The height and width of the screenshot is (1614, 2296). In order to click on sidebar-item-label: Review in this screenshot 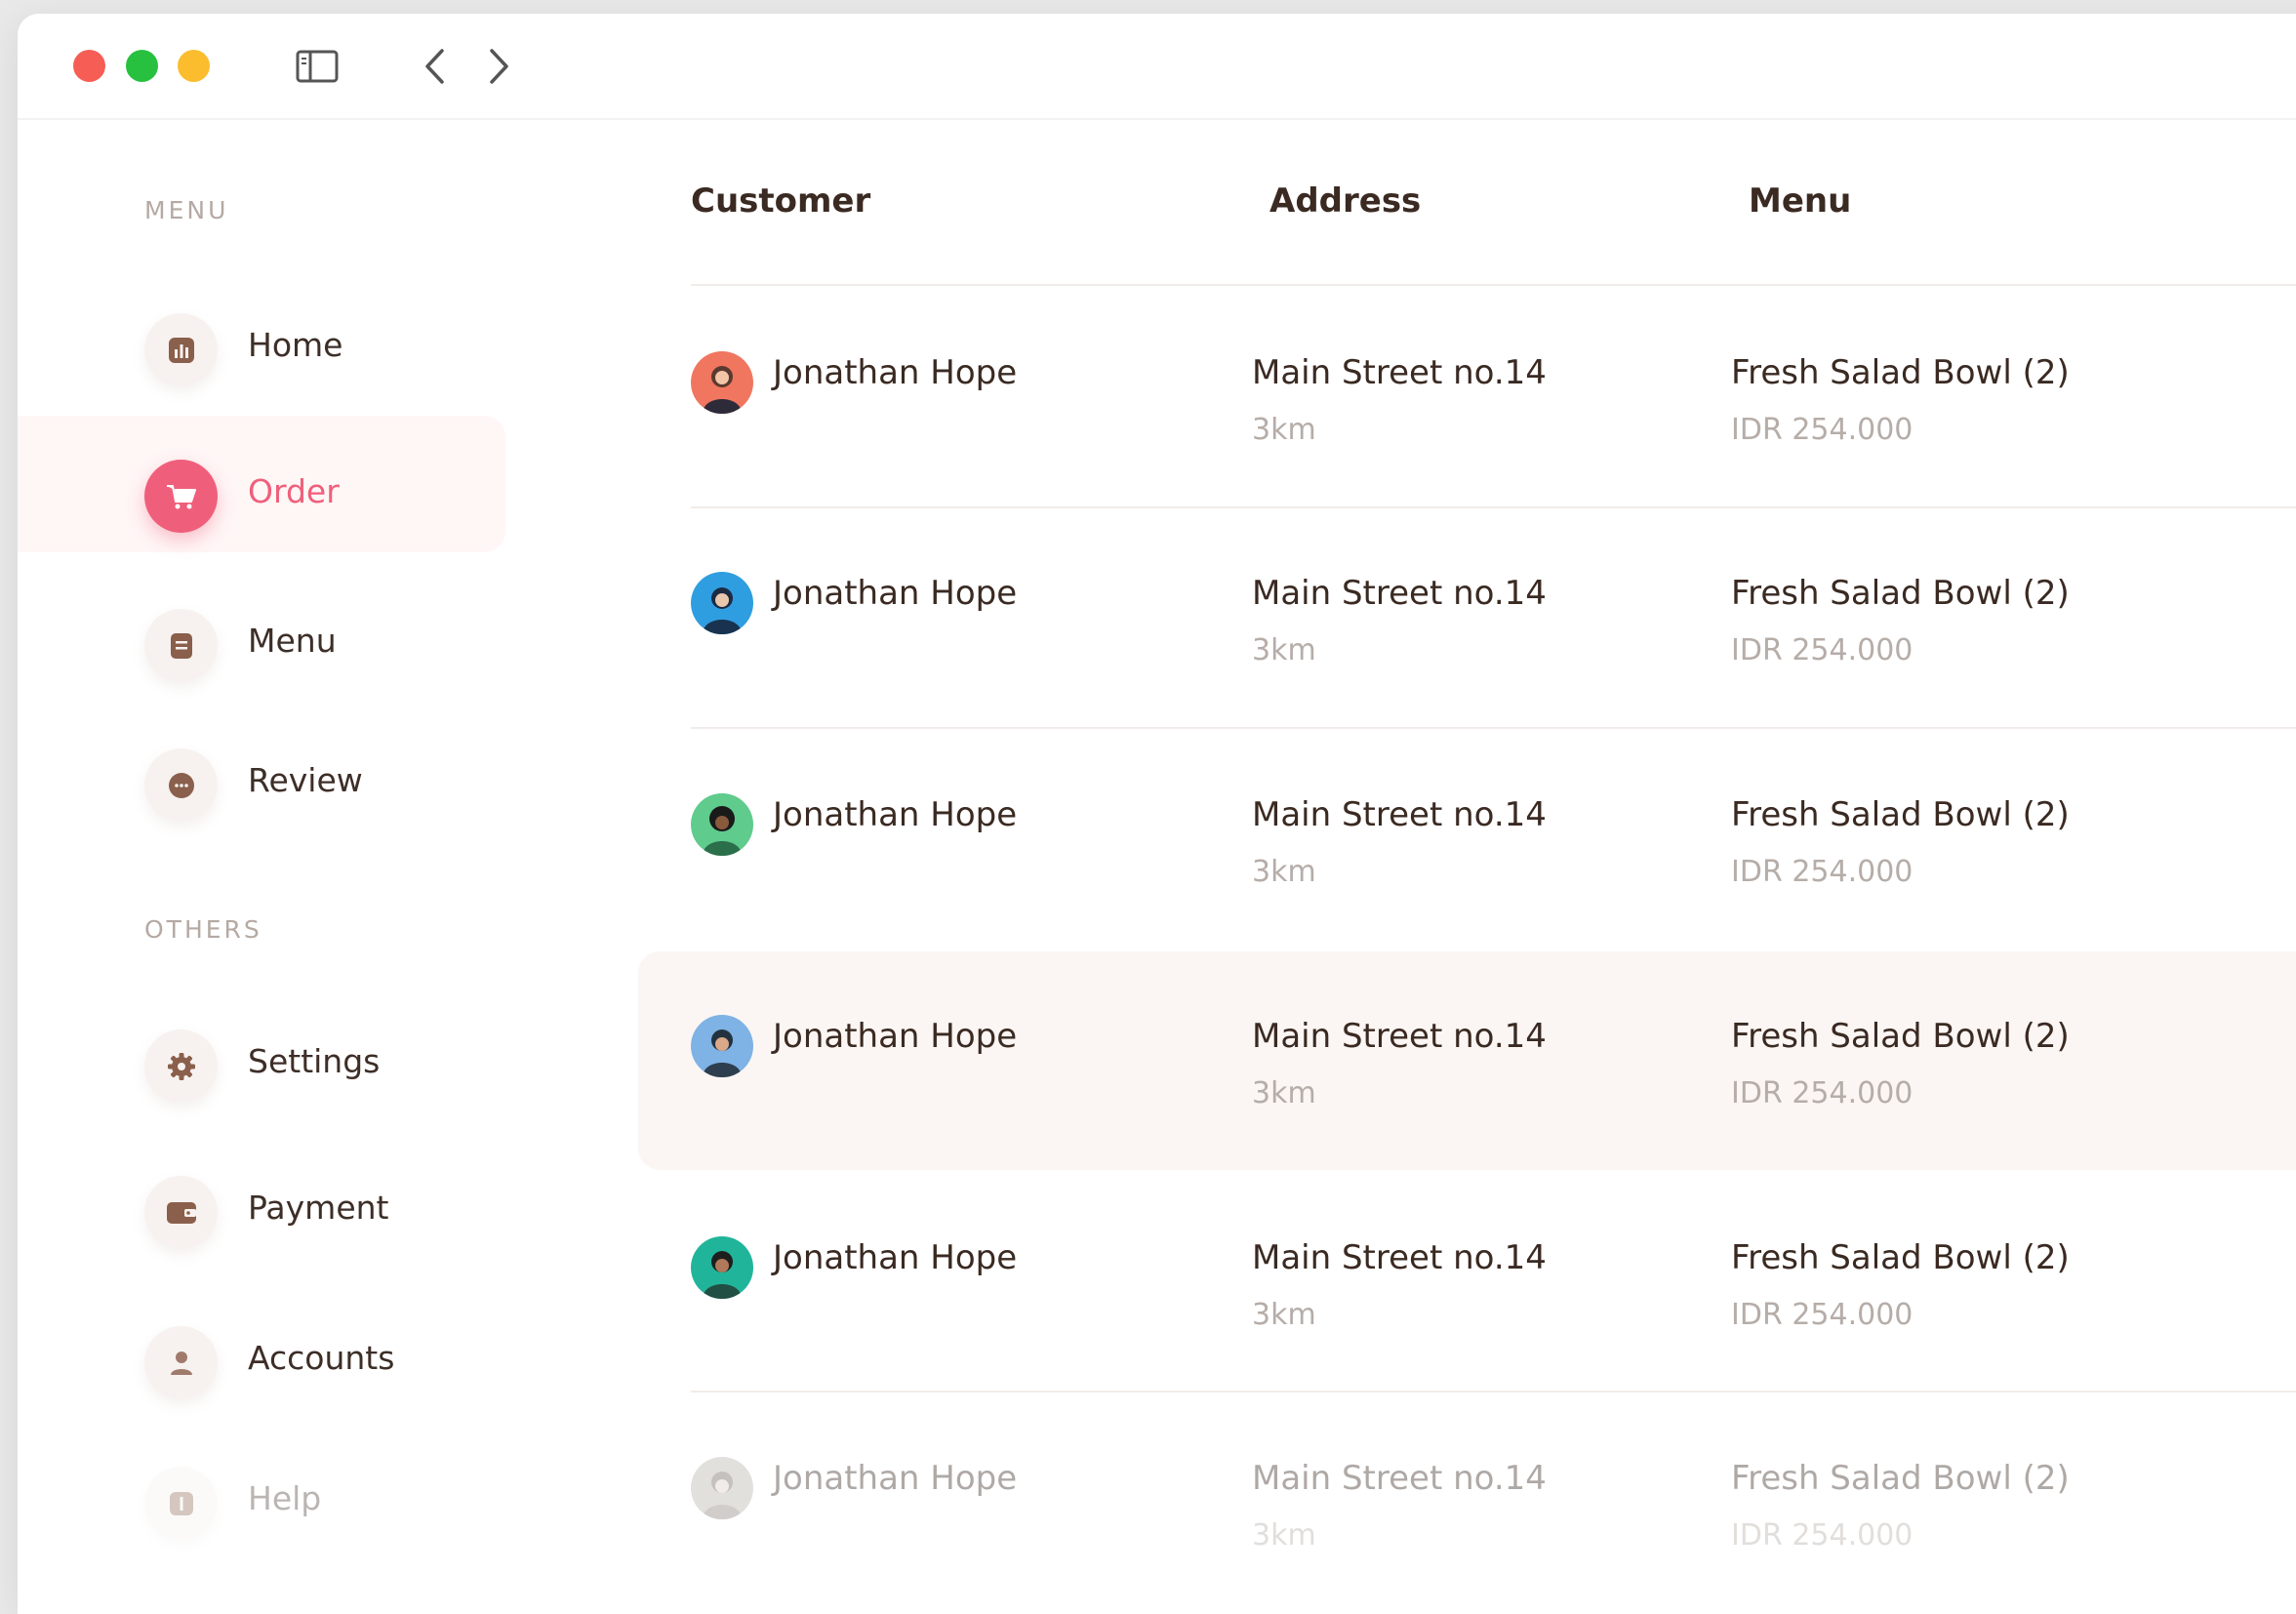, I will do `click(306, 780)`.